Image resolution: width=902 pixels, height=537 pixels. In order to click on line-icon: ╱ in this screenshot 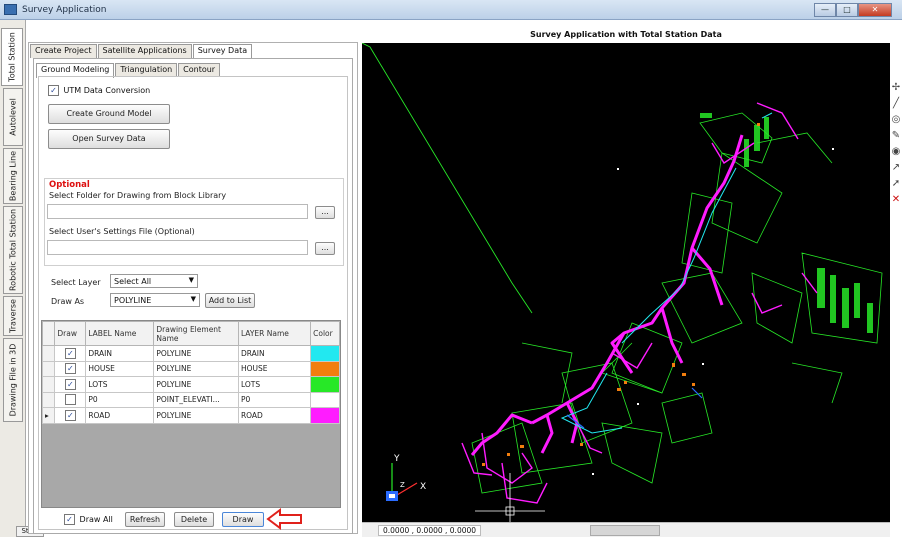, I will do `click(896, 104)`.